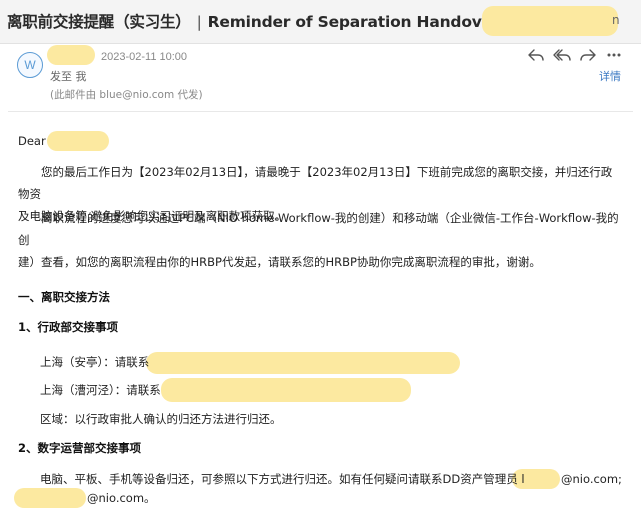 This screenshot has height=512, width=641. What do you see at coordinates (30, 65) in the screenshot?
I see `sender-avatar: W` at bounding box center [30, 65].